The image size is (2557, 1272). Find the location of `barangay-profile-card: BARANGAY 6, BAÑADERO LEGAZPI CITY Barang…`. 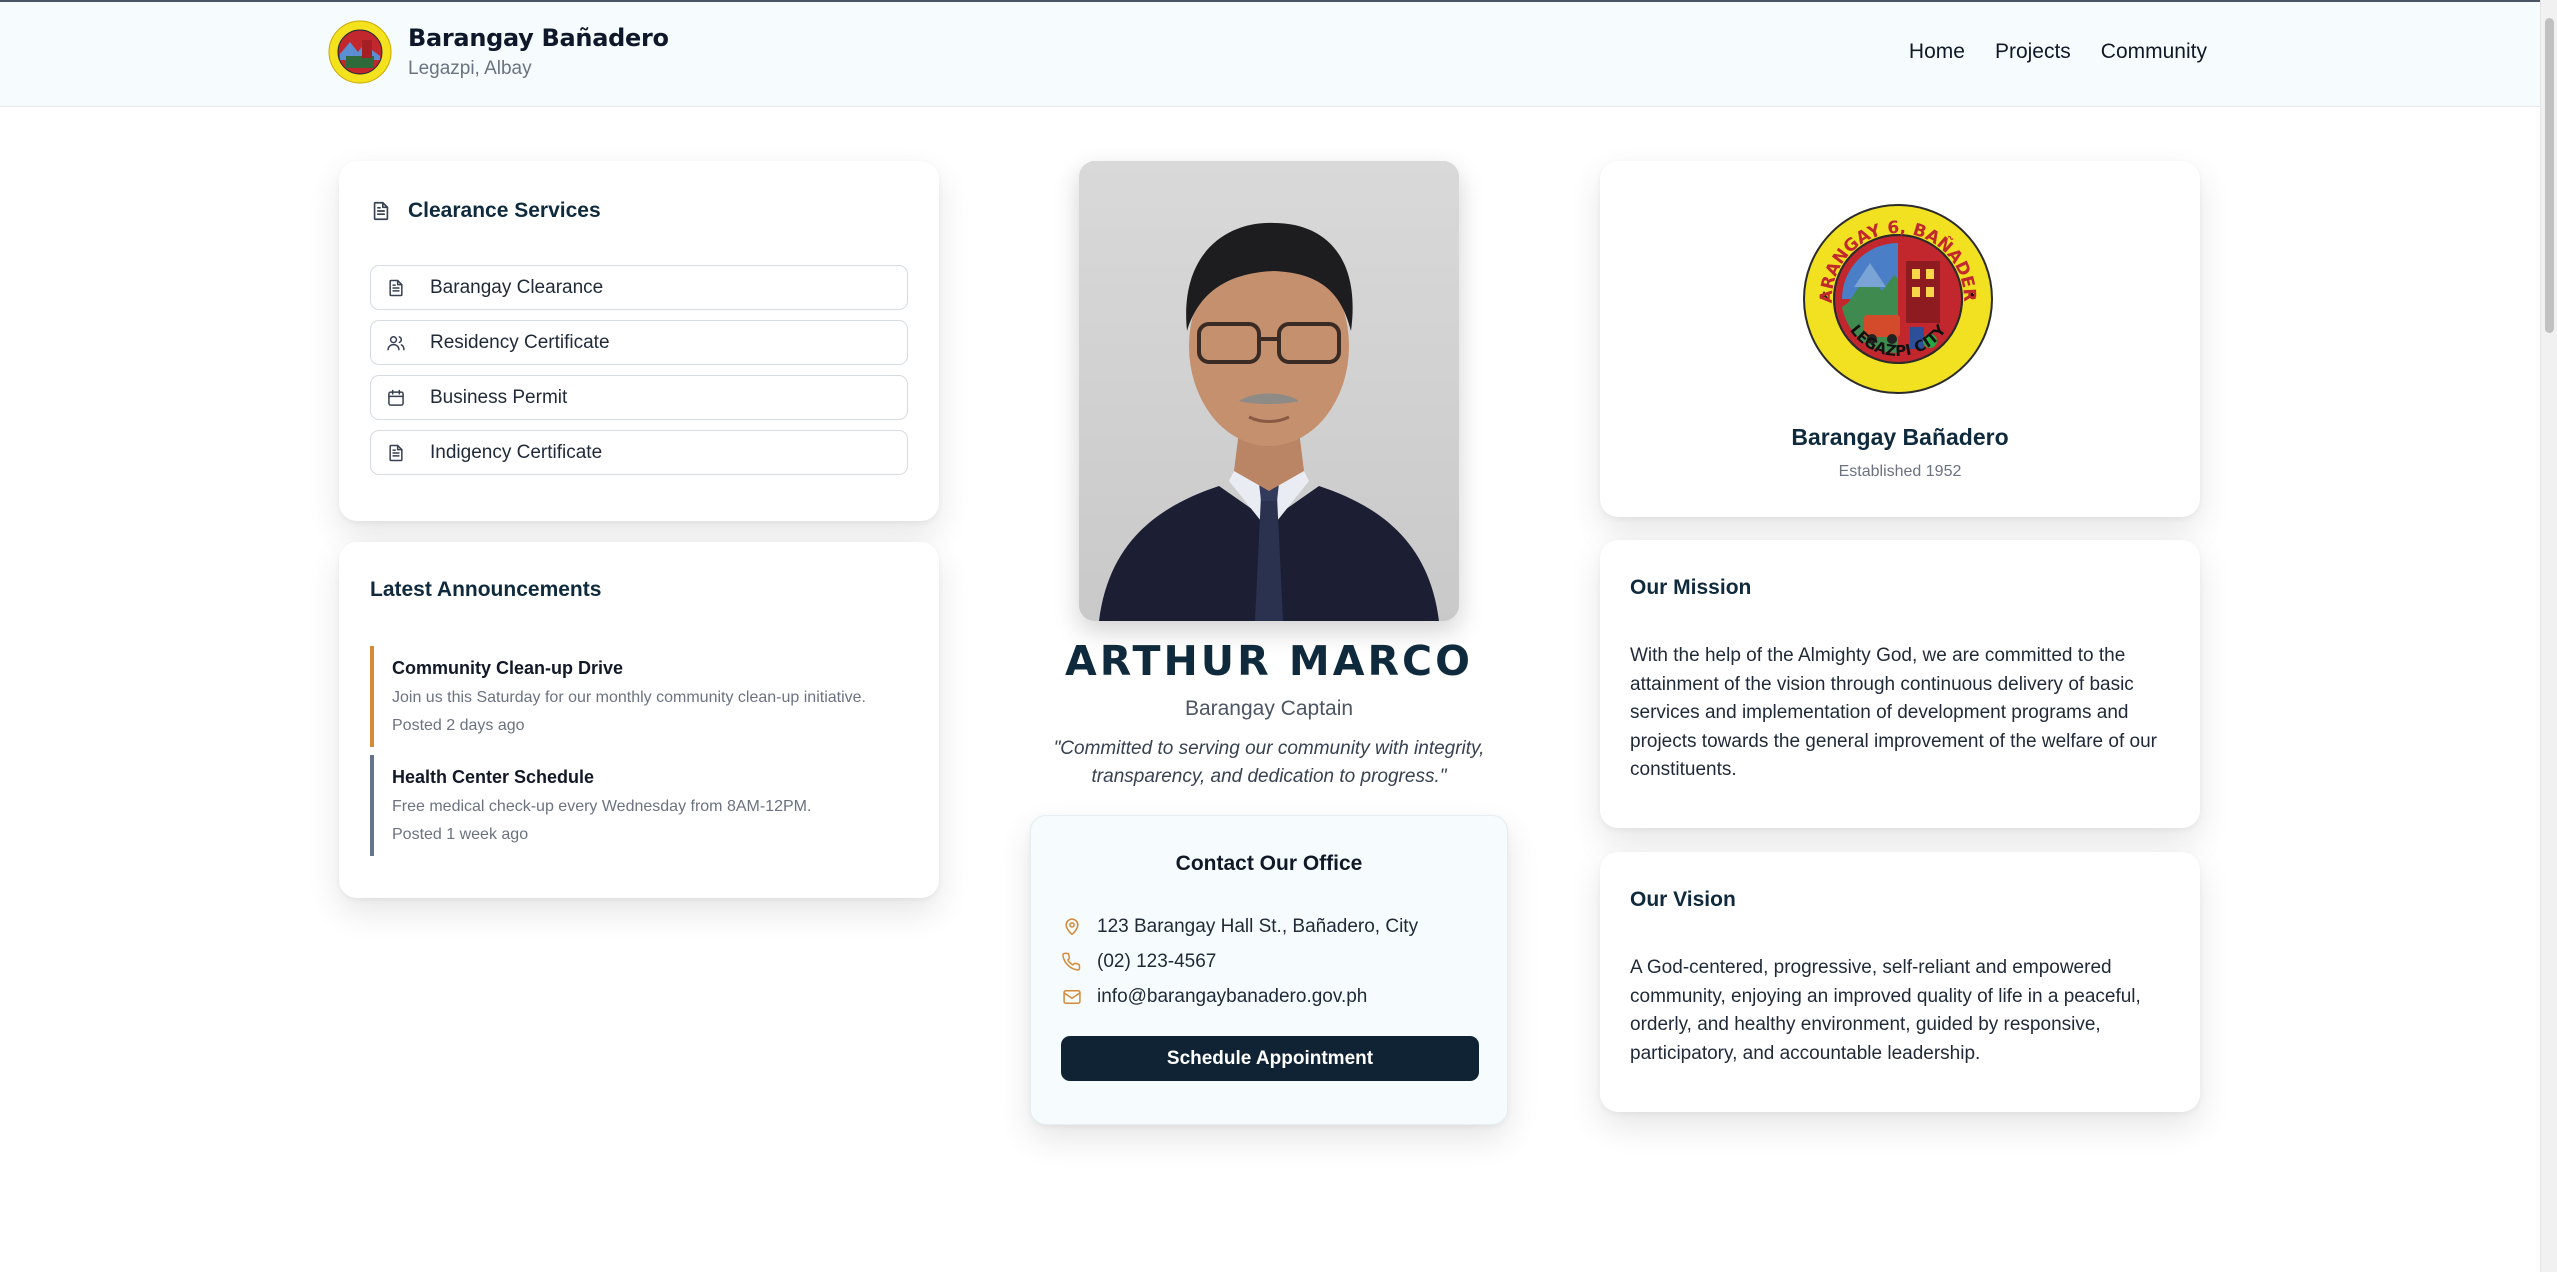

barangay-profile-card: BARANGAY 6, BAÑADERO LEGAZPI CITY Barang… is located at coordinates (1900, 339).